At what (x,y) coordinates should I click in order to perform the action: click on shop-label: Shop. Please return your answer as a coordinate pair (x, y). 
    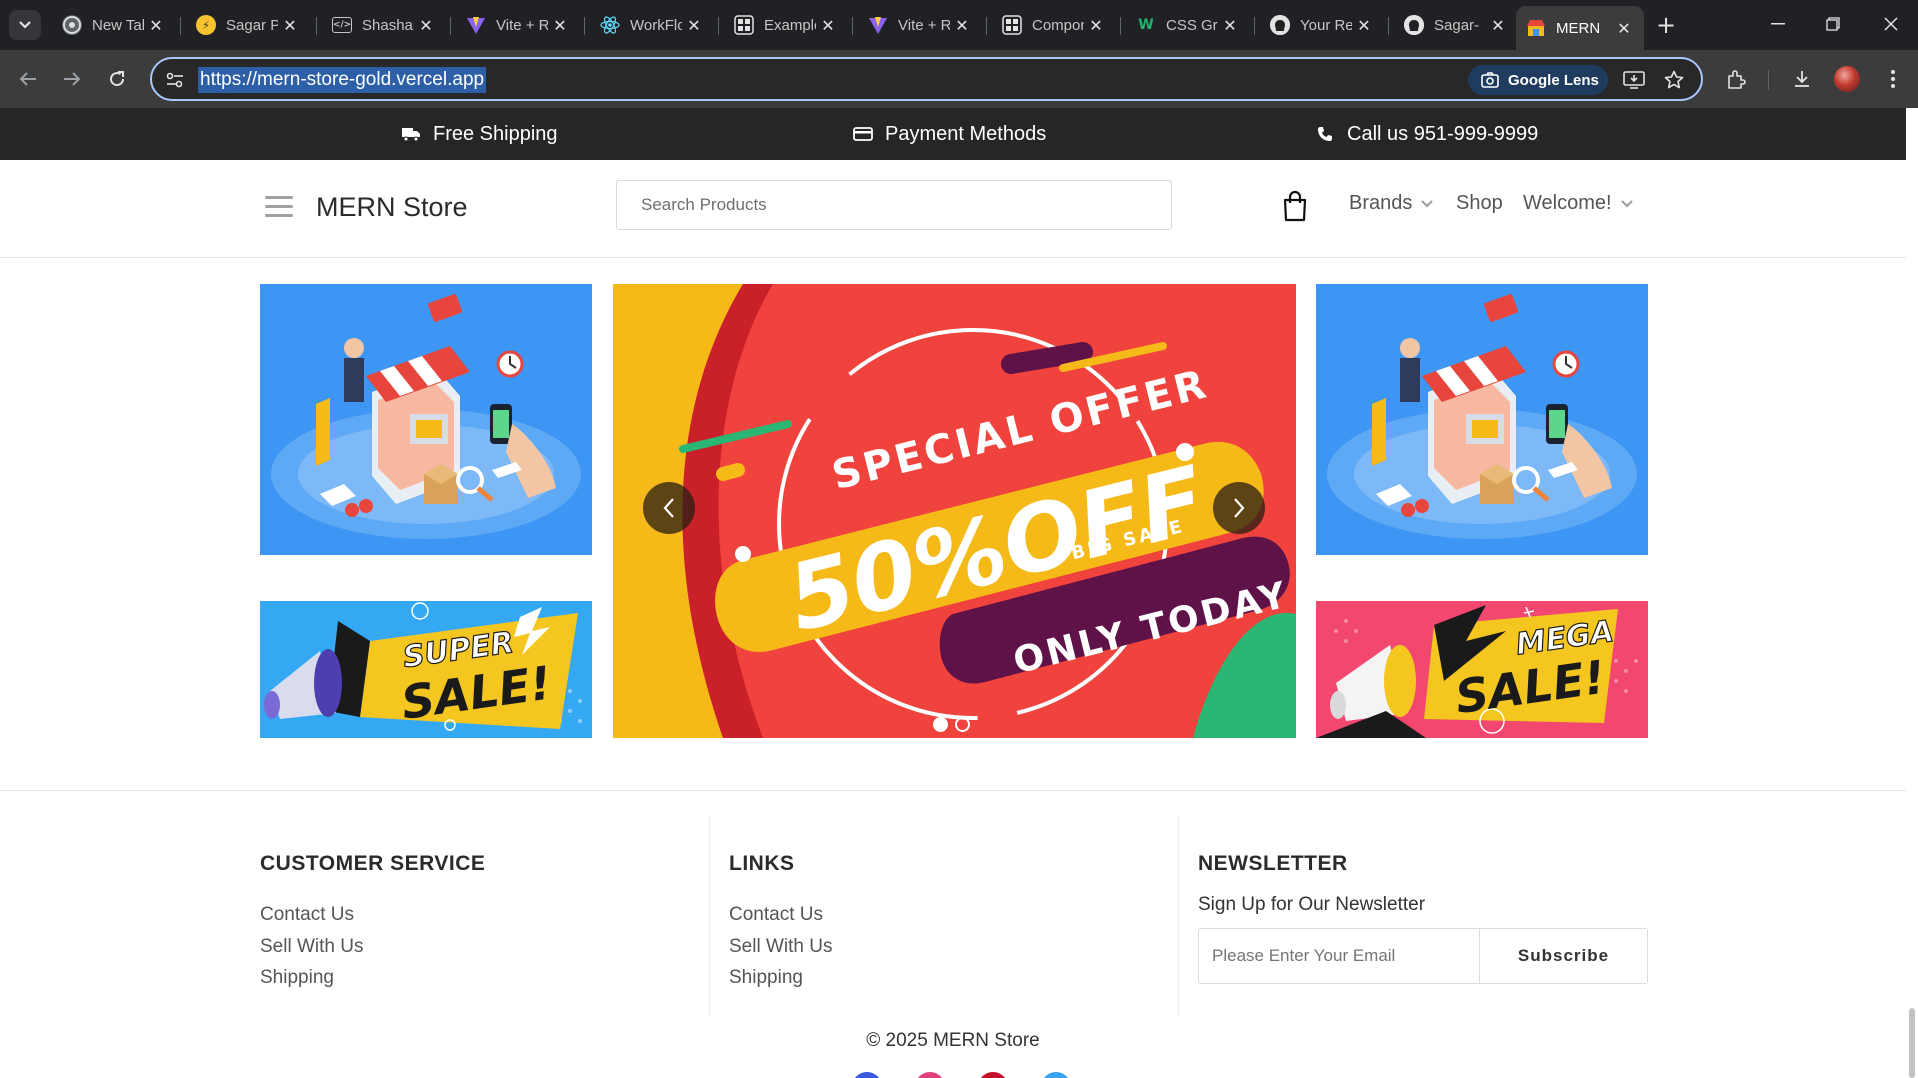
    Looking at the image, I should click on (1479, 203).